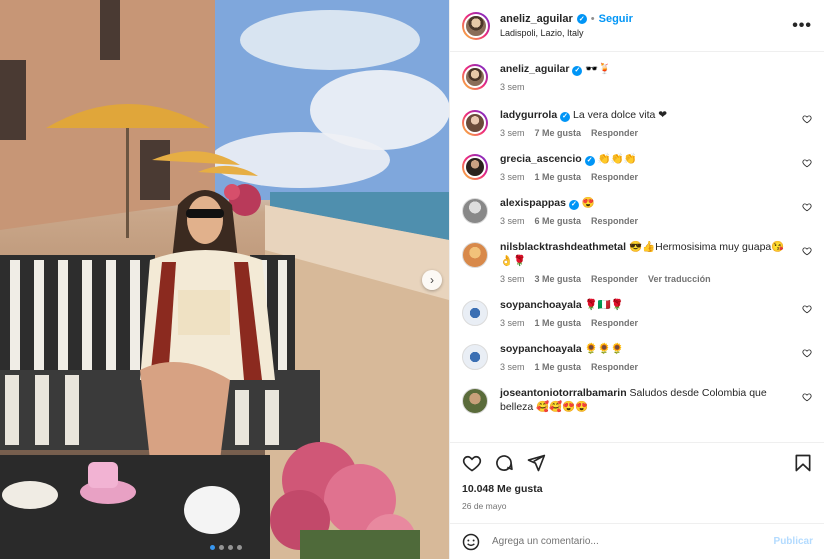 The width and height of the screenshot is (824, 559). I want to click on emoji-icon, so click(471, 542).